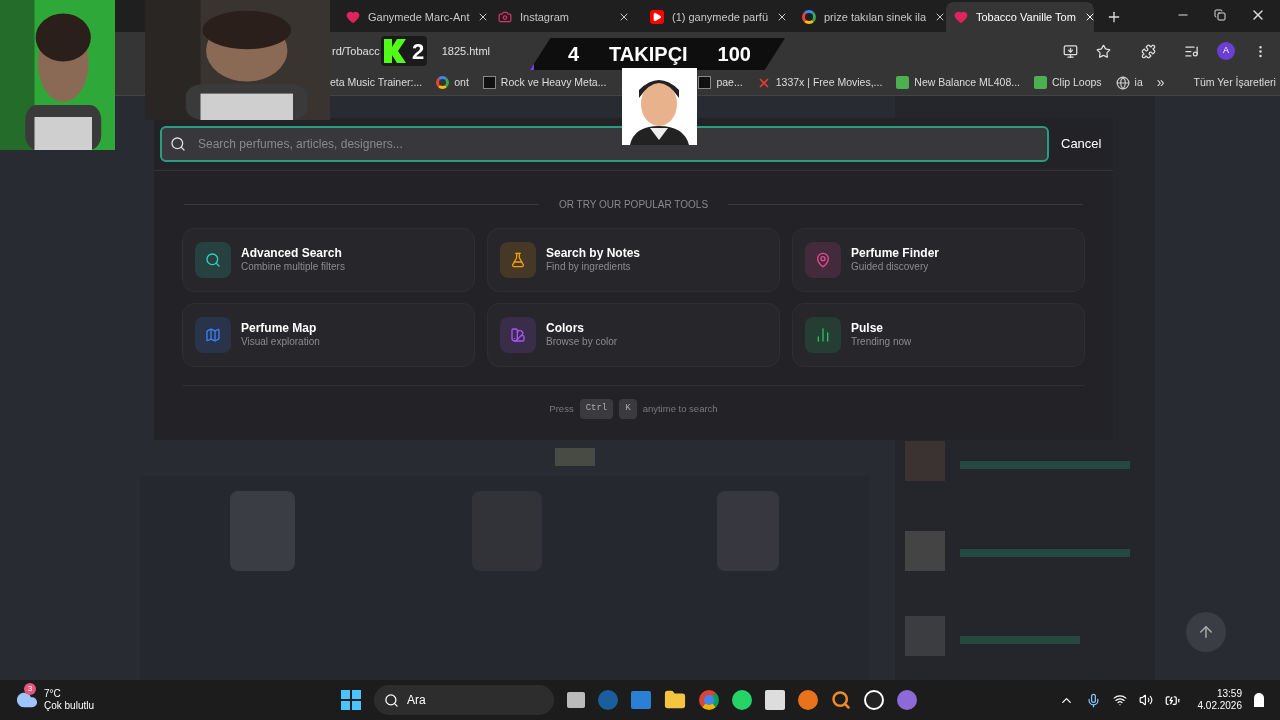  I want to click on clock-date: 4.02.2026, so click(1219, 706).